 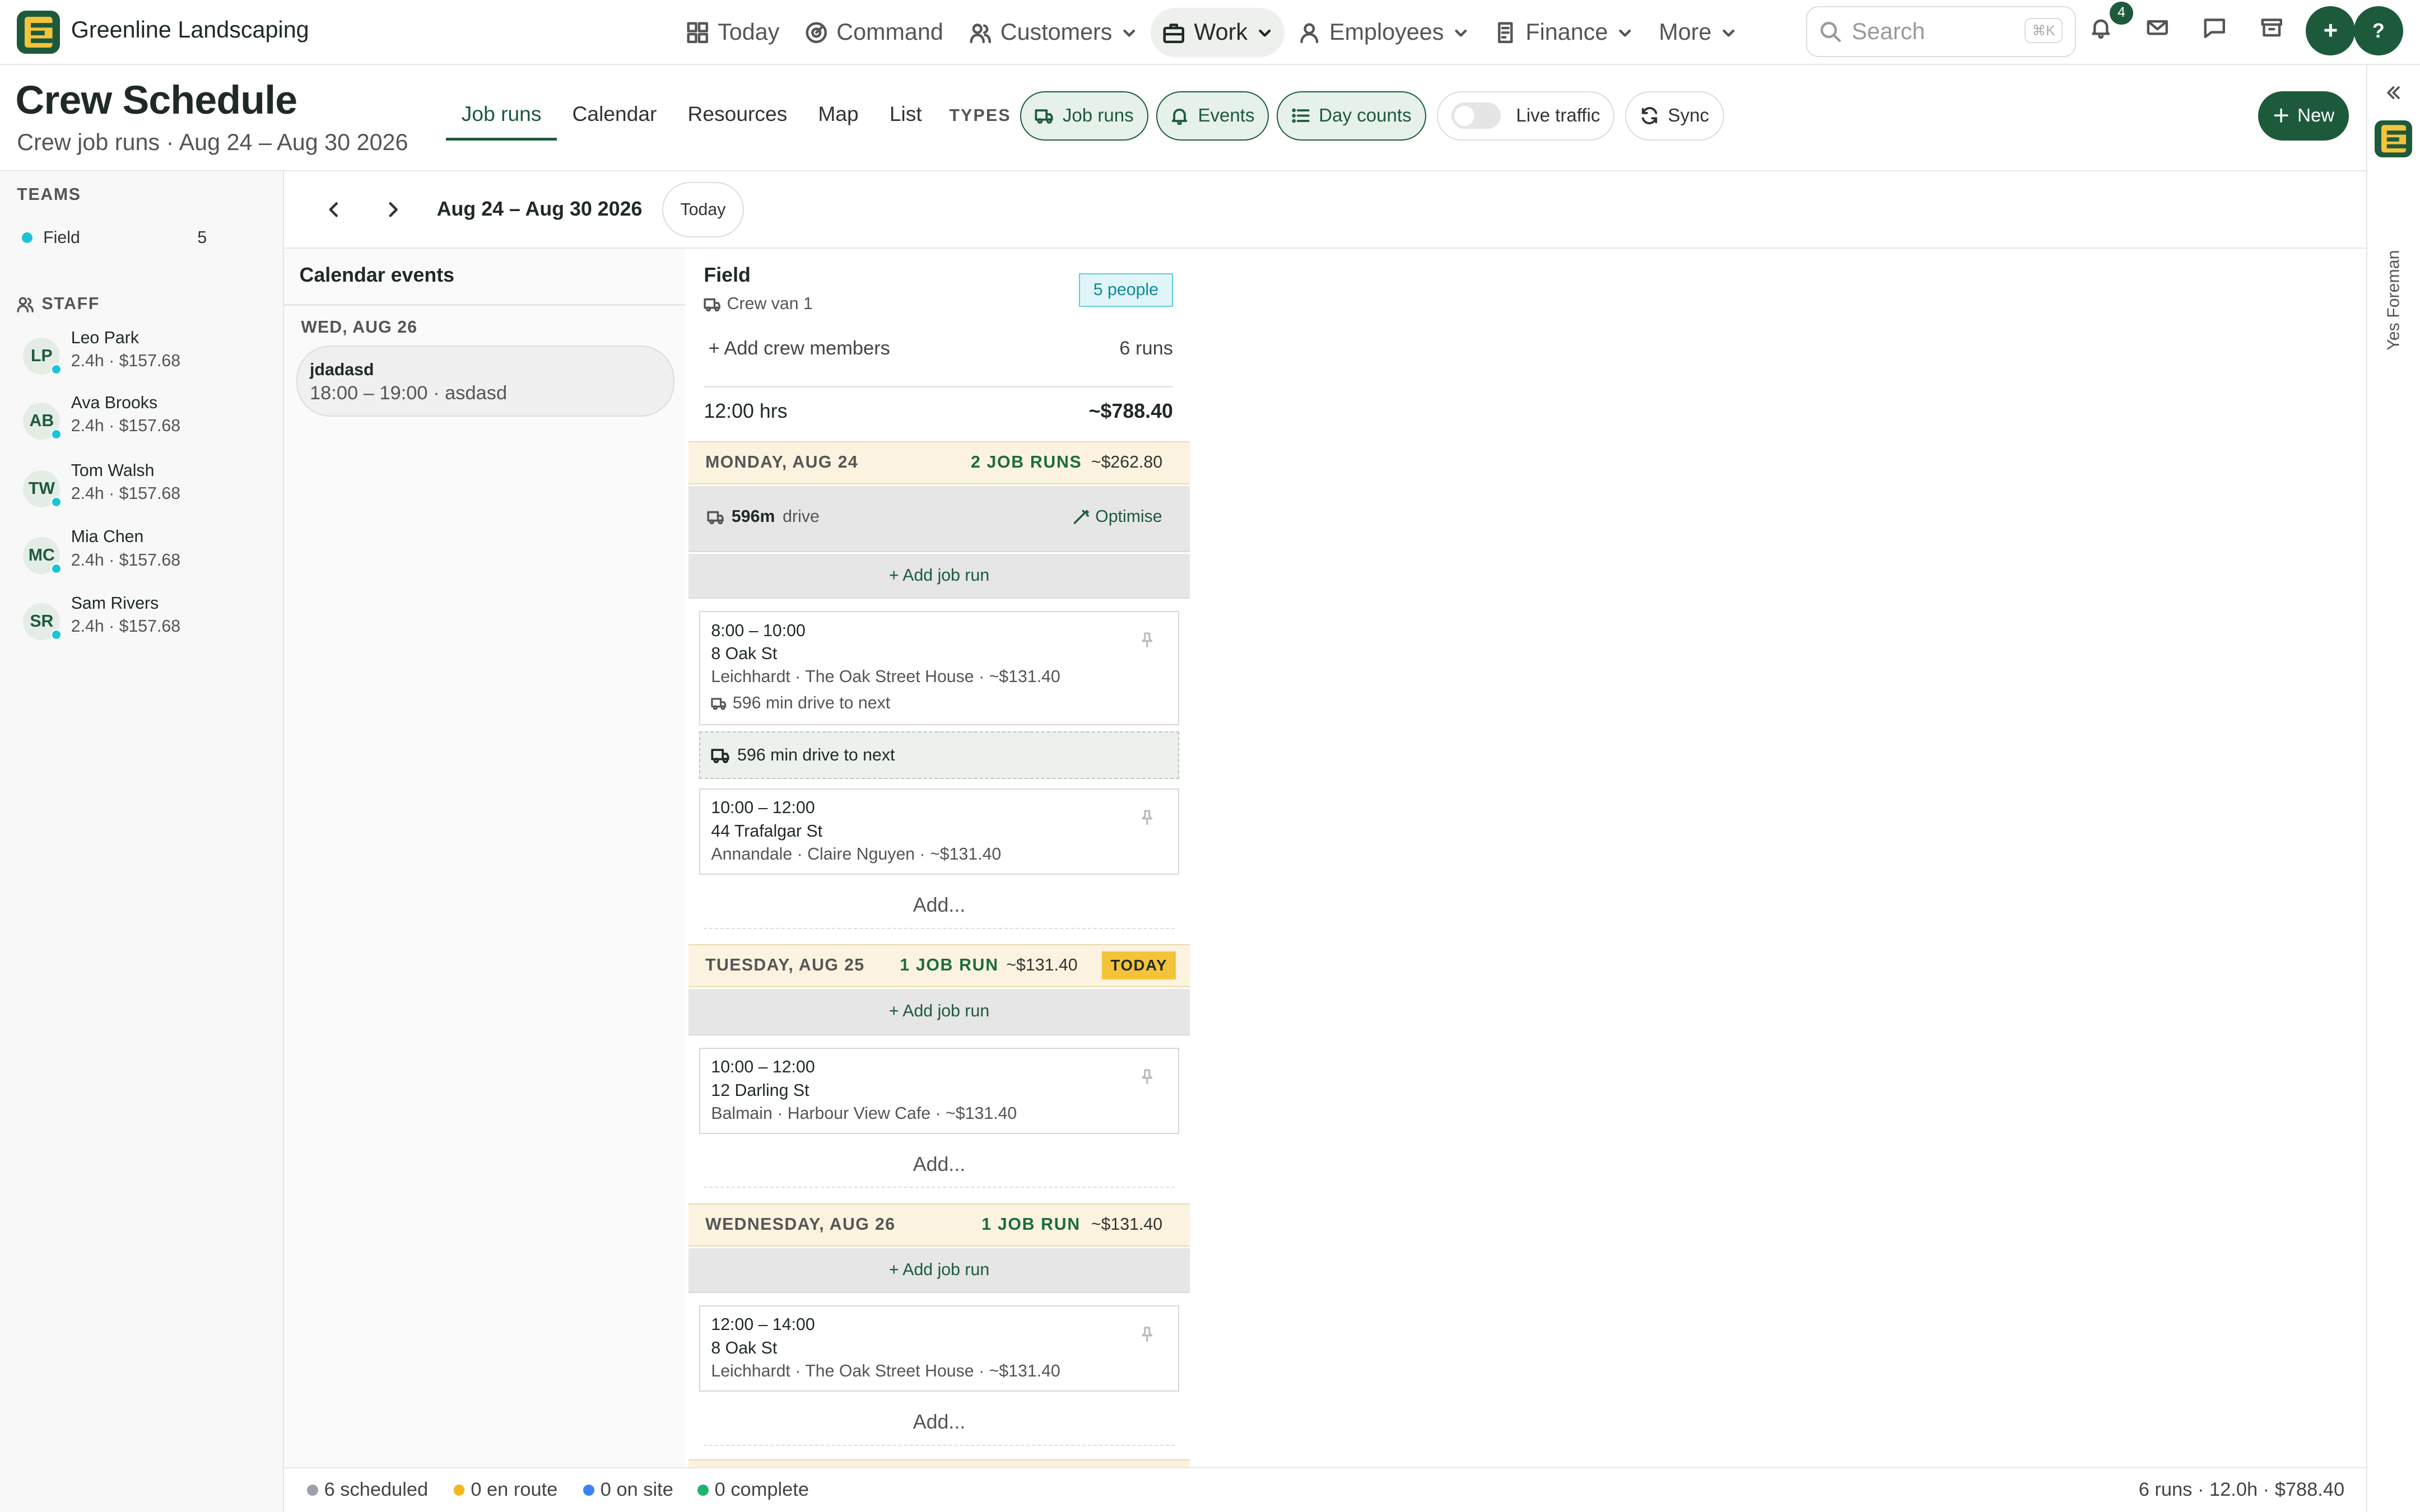 I want to click on page-subtitle: Crew job runs · Aug 24 – Aug 30 2026, so click(x=212, y=143).